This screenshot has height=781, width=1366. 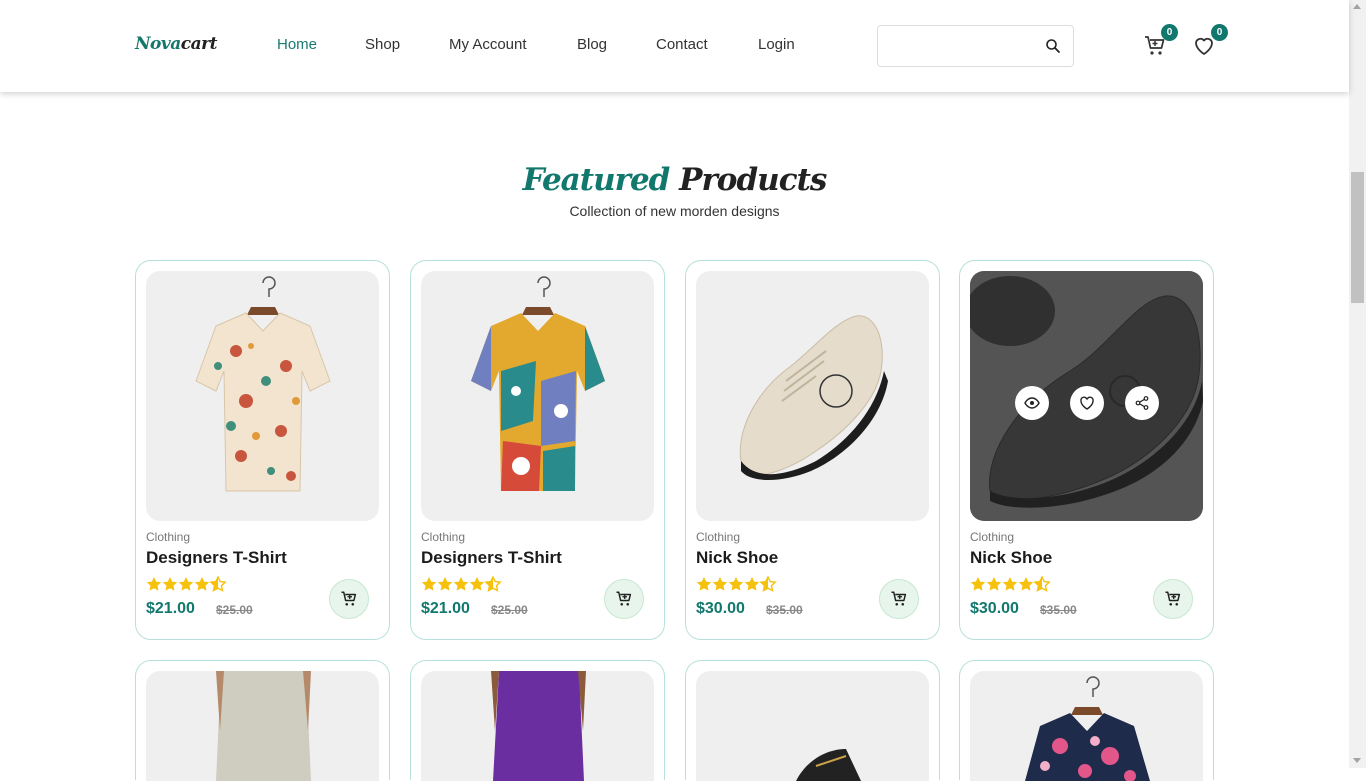 What do you see at coordinates (1357, 384) in the screenshot?
I see `page-scrollbar` at bounding box center [1357, 384].